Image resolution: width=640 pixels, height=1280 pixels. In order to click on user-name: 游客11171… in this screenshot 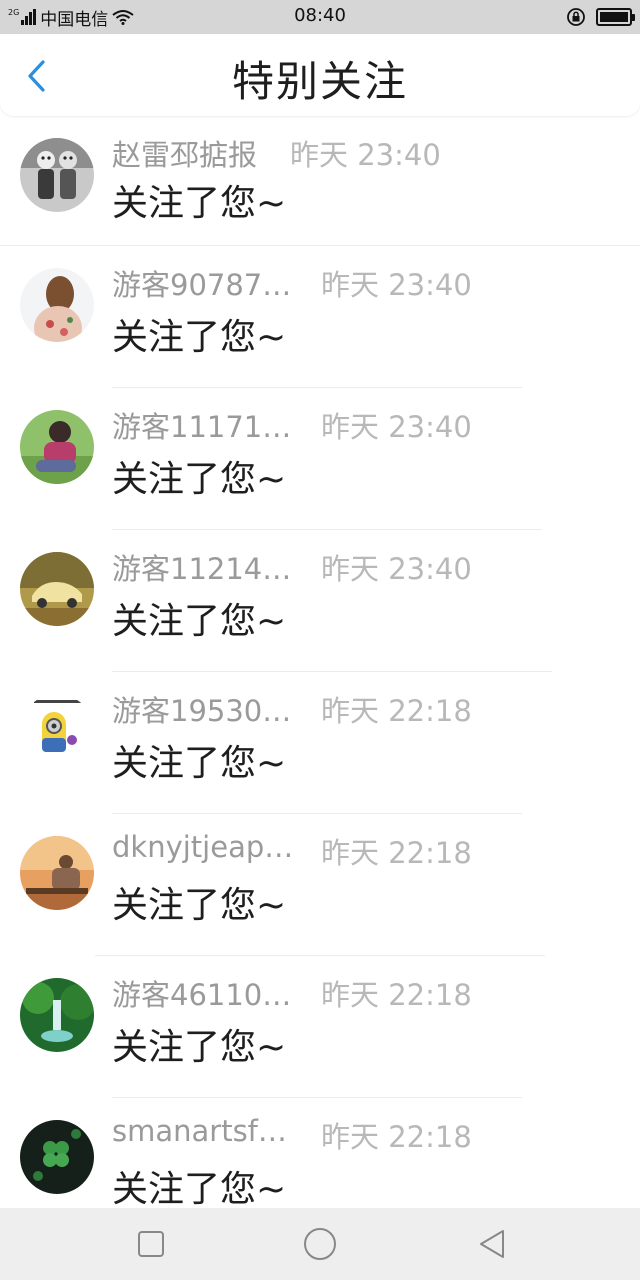, I will do `click(202, 427)`.